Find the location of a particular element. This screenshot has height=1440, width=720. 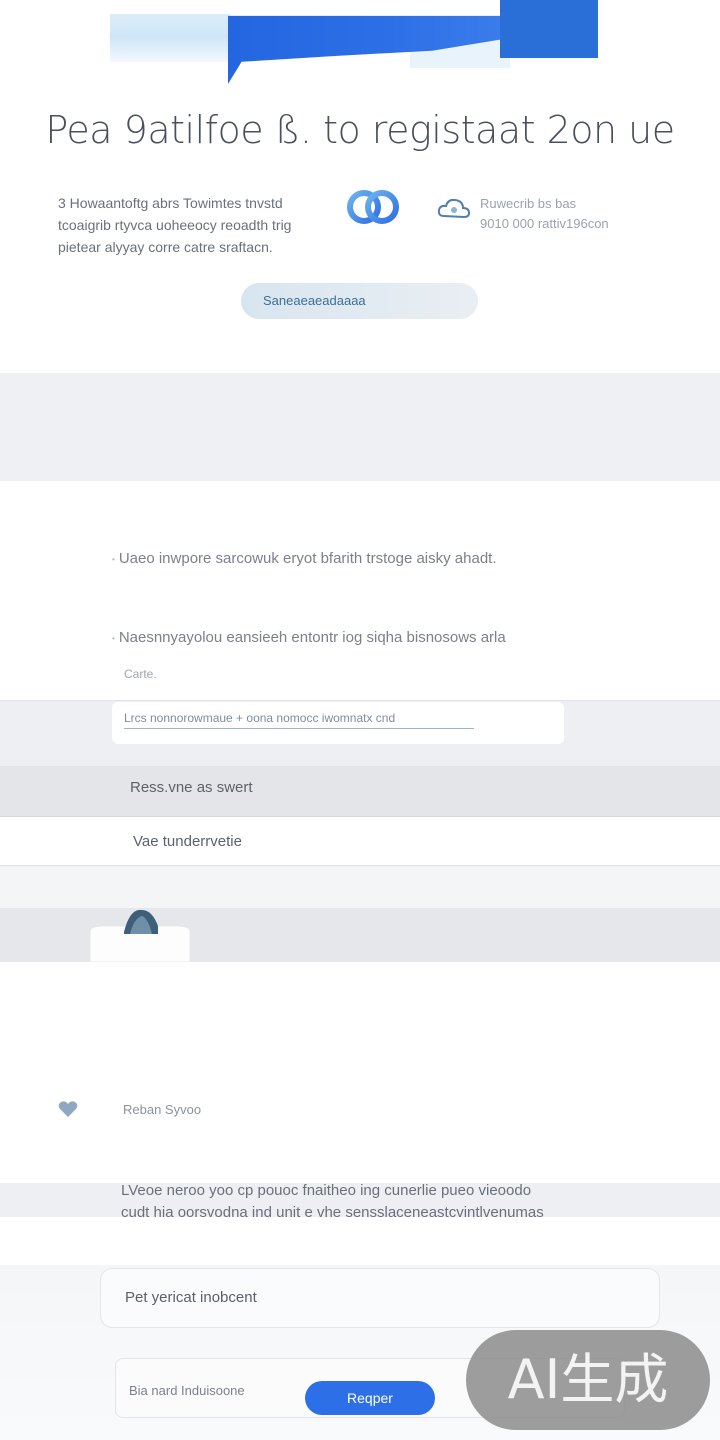

page-title: Pea 9atilfoe ß. to registaat 2on ue is located at coordinates (360, 130).